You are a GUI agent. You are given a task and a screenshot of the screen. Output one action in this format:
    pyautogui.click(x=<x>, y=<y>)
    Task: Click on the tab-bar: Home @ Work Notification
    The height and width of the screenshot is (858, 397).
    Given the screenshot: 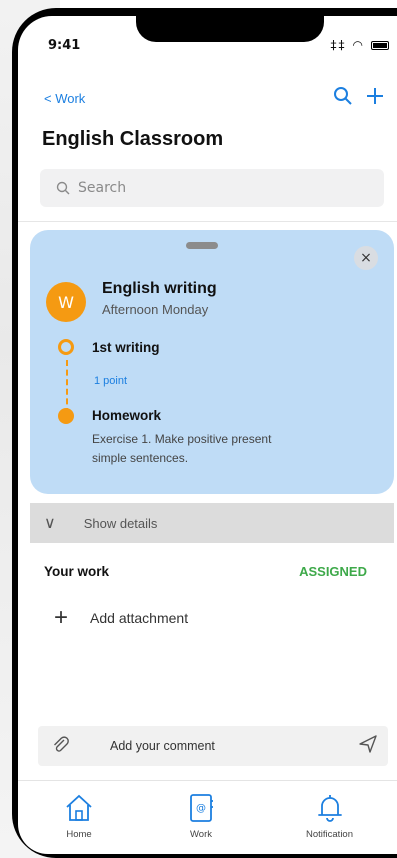 What is the action you would take?
    pyautogui.click(x=207, y=817)
    